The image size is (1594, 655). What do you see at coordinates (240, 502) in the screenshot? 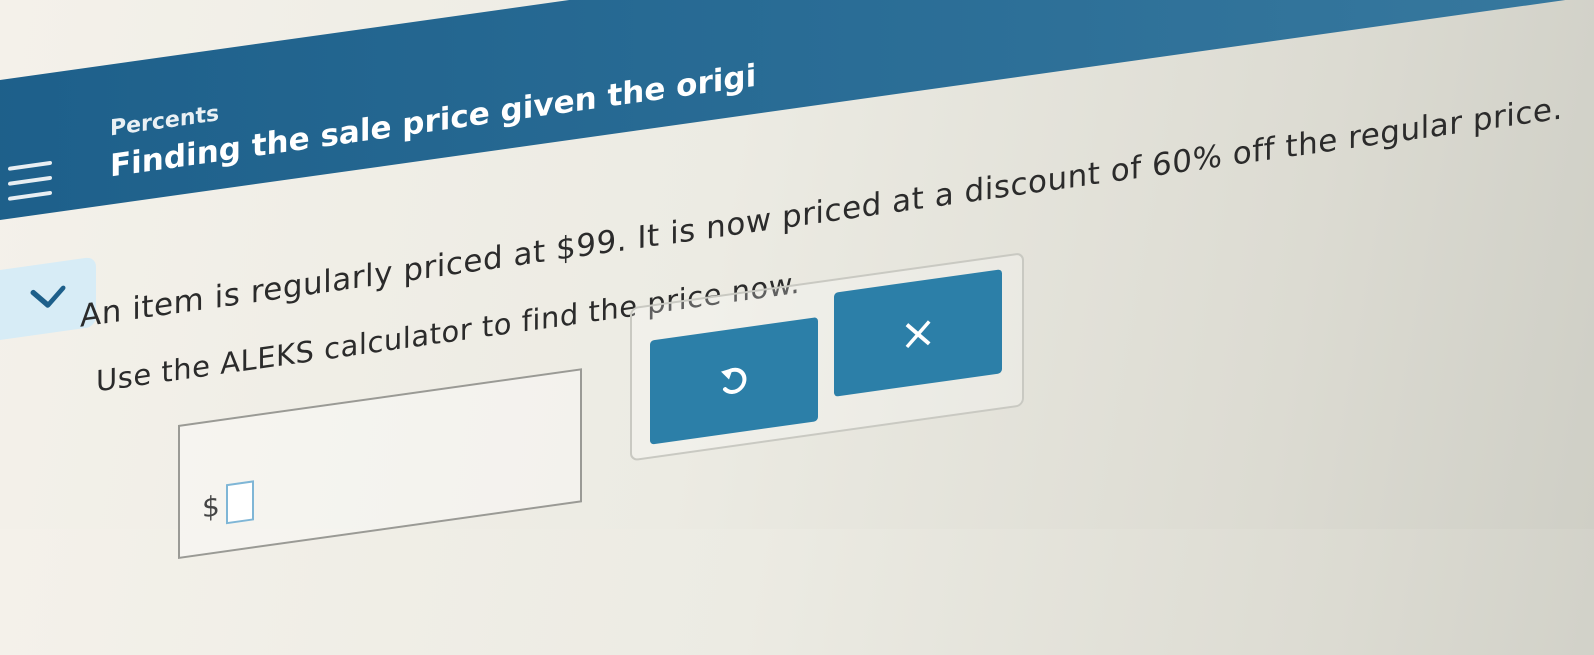
I see `answer-input` at bounding box center [240, 502].